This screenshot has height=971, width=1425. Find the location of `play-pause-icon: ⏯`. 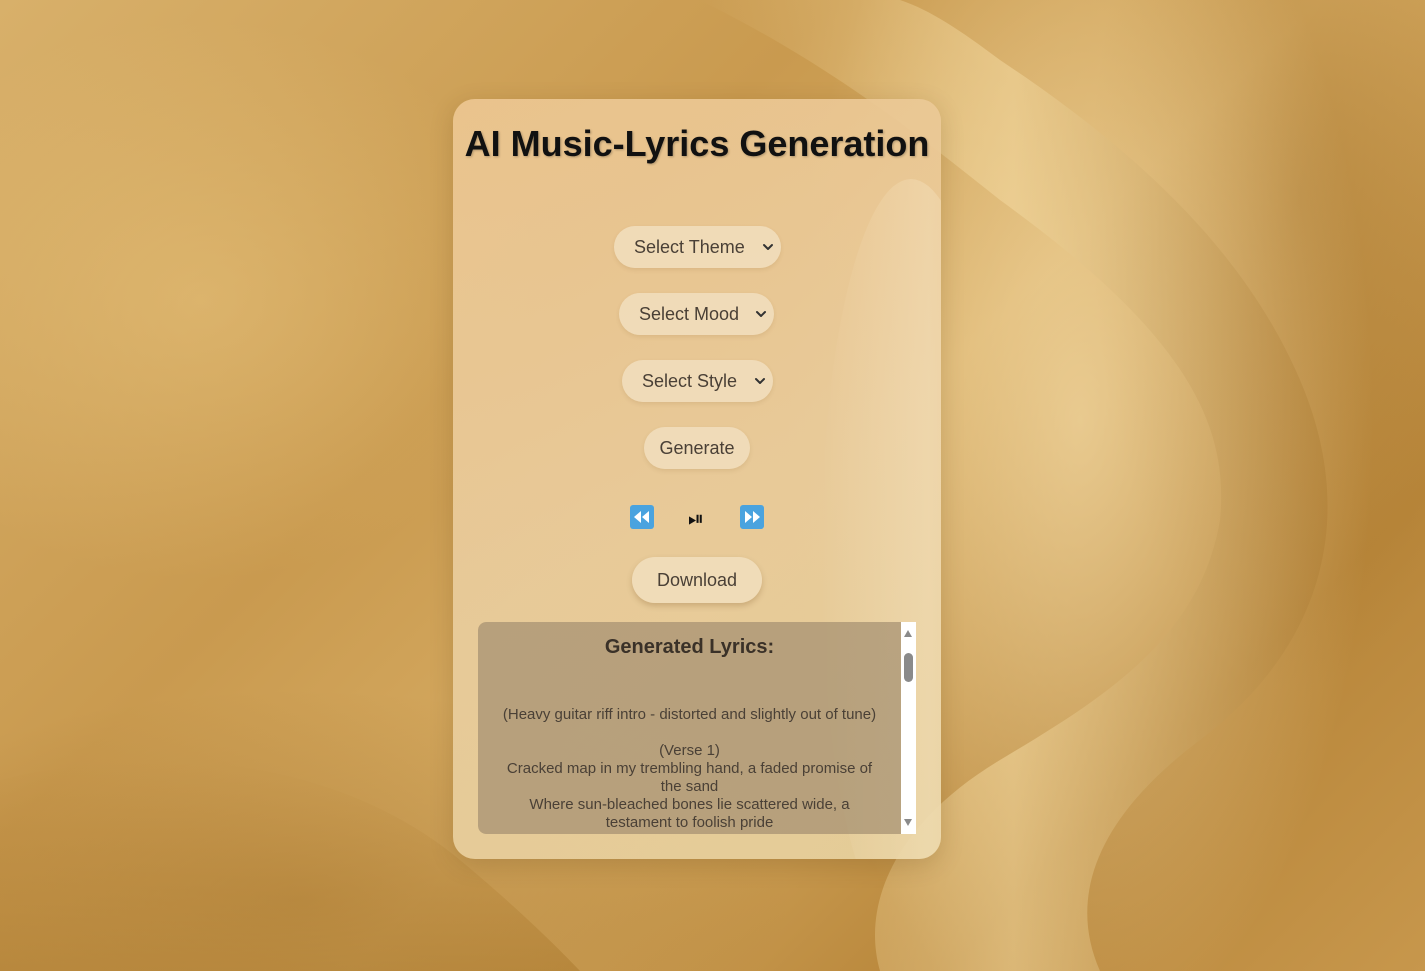

play-pause-icon: ⏯ is located at coordinates (696, 518).